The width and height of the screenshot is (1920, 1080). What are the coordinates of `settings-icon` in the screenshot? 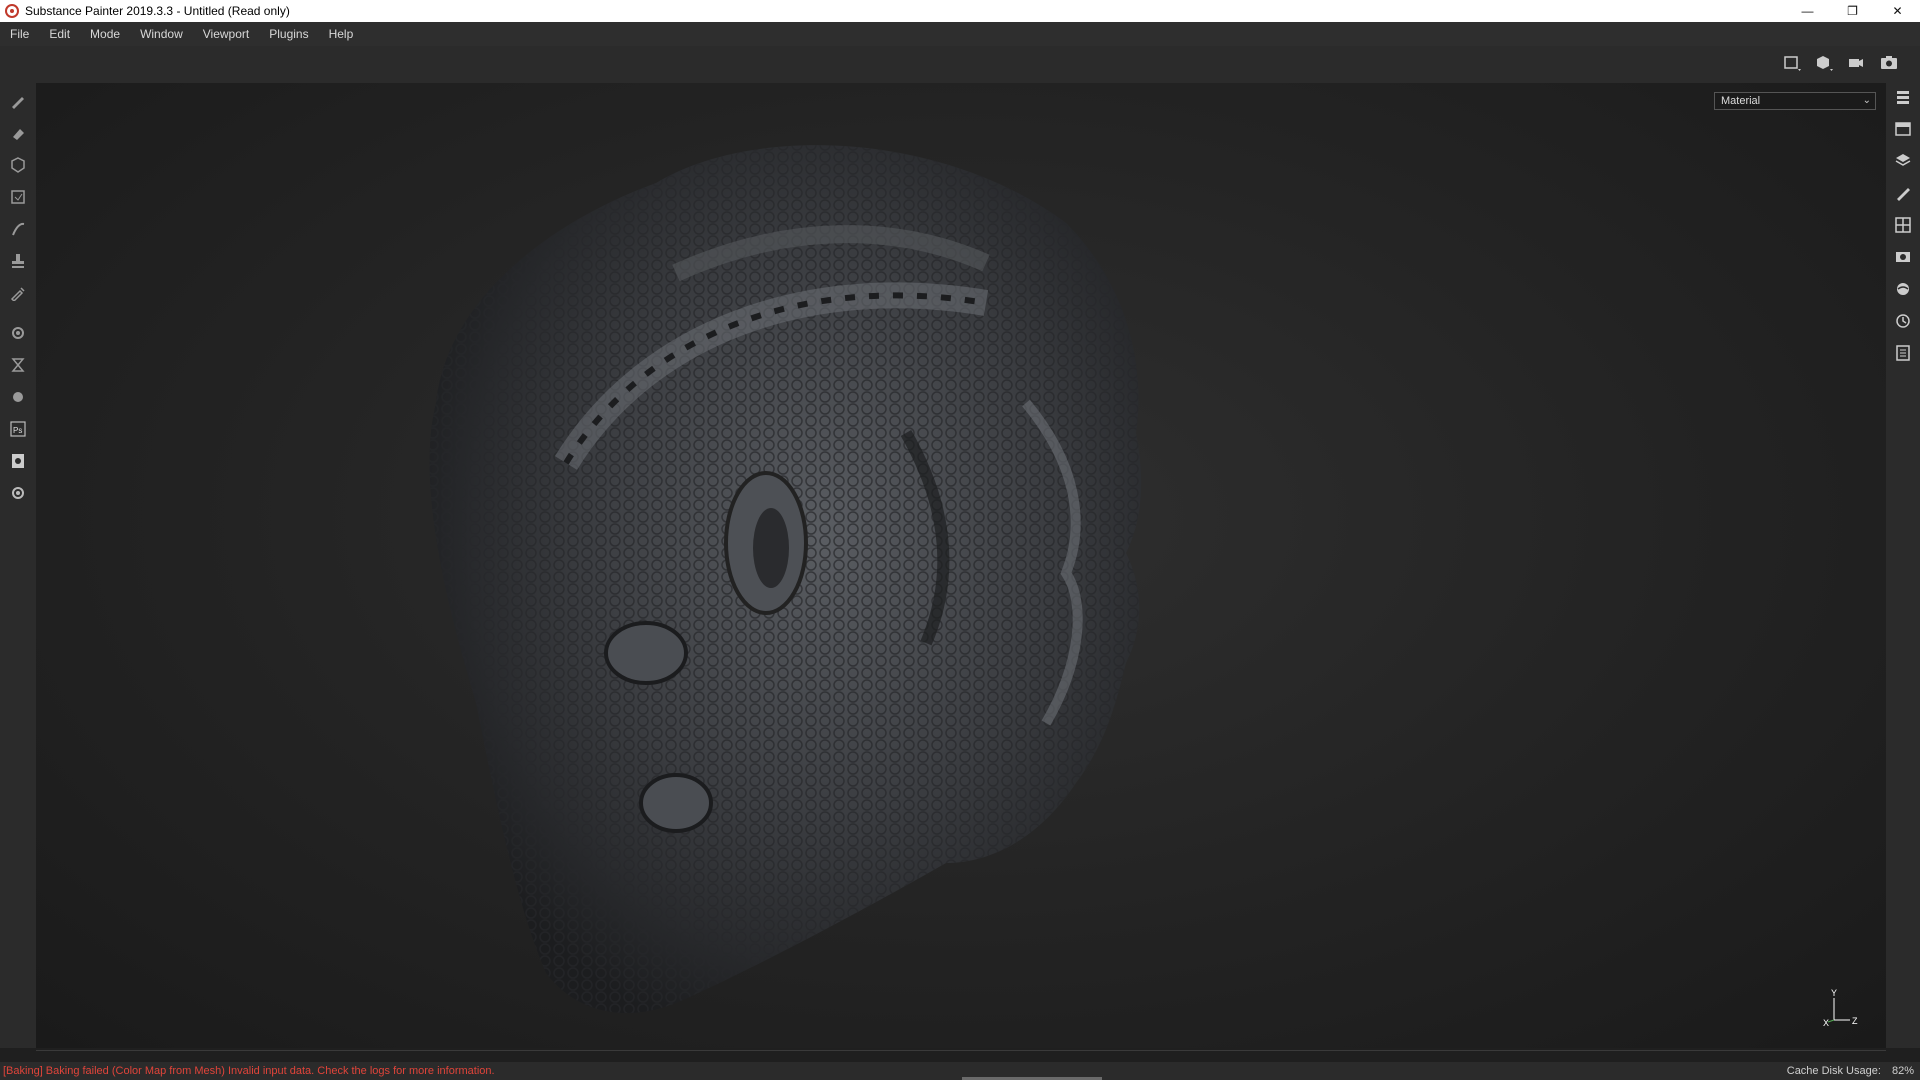 It's located at (18, 493).